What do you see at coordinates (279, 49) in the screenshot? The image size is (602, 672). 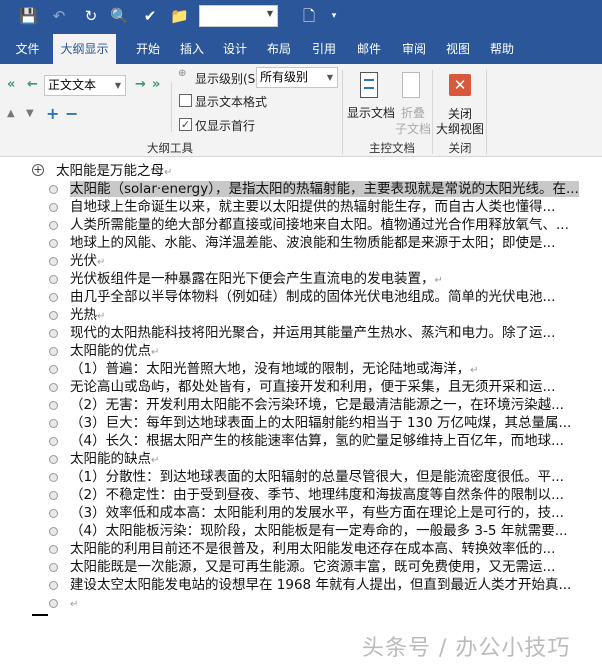 I see `tab-layout: 布局` at bounding box center [279, 49].